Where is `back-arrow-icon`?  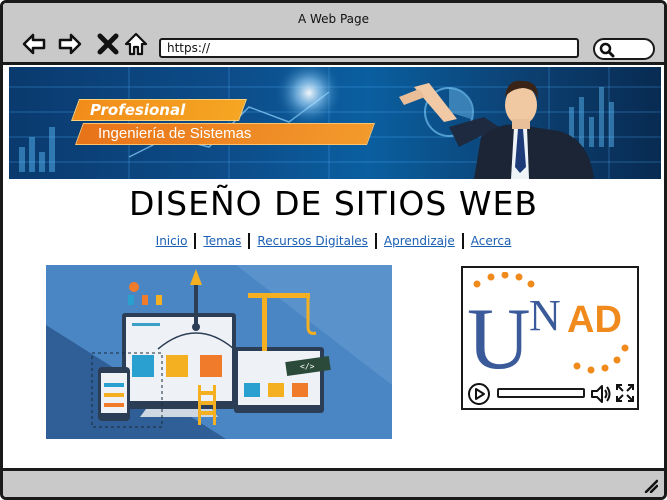
back-arrow-icon is located at coordinates (34, 44).